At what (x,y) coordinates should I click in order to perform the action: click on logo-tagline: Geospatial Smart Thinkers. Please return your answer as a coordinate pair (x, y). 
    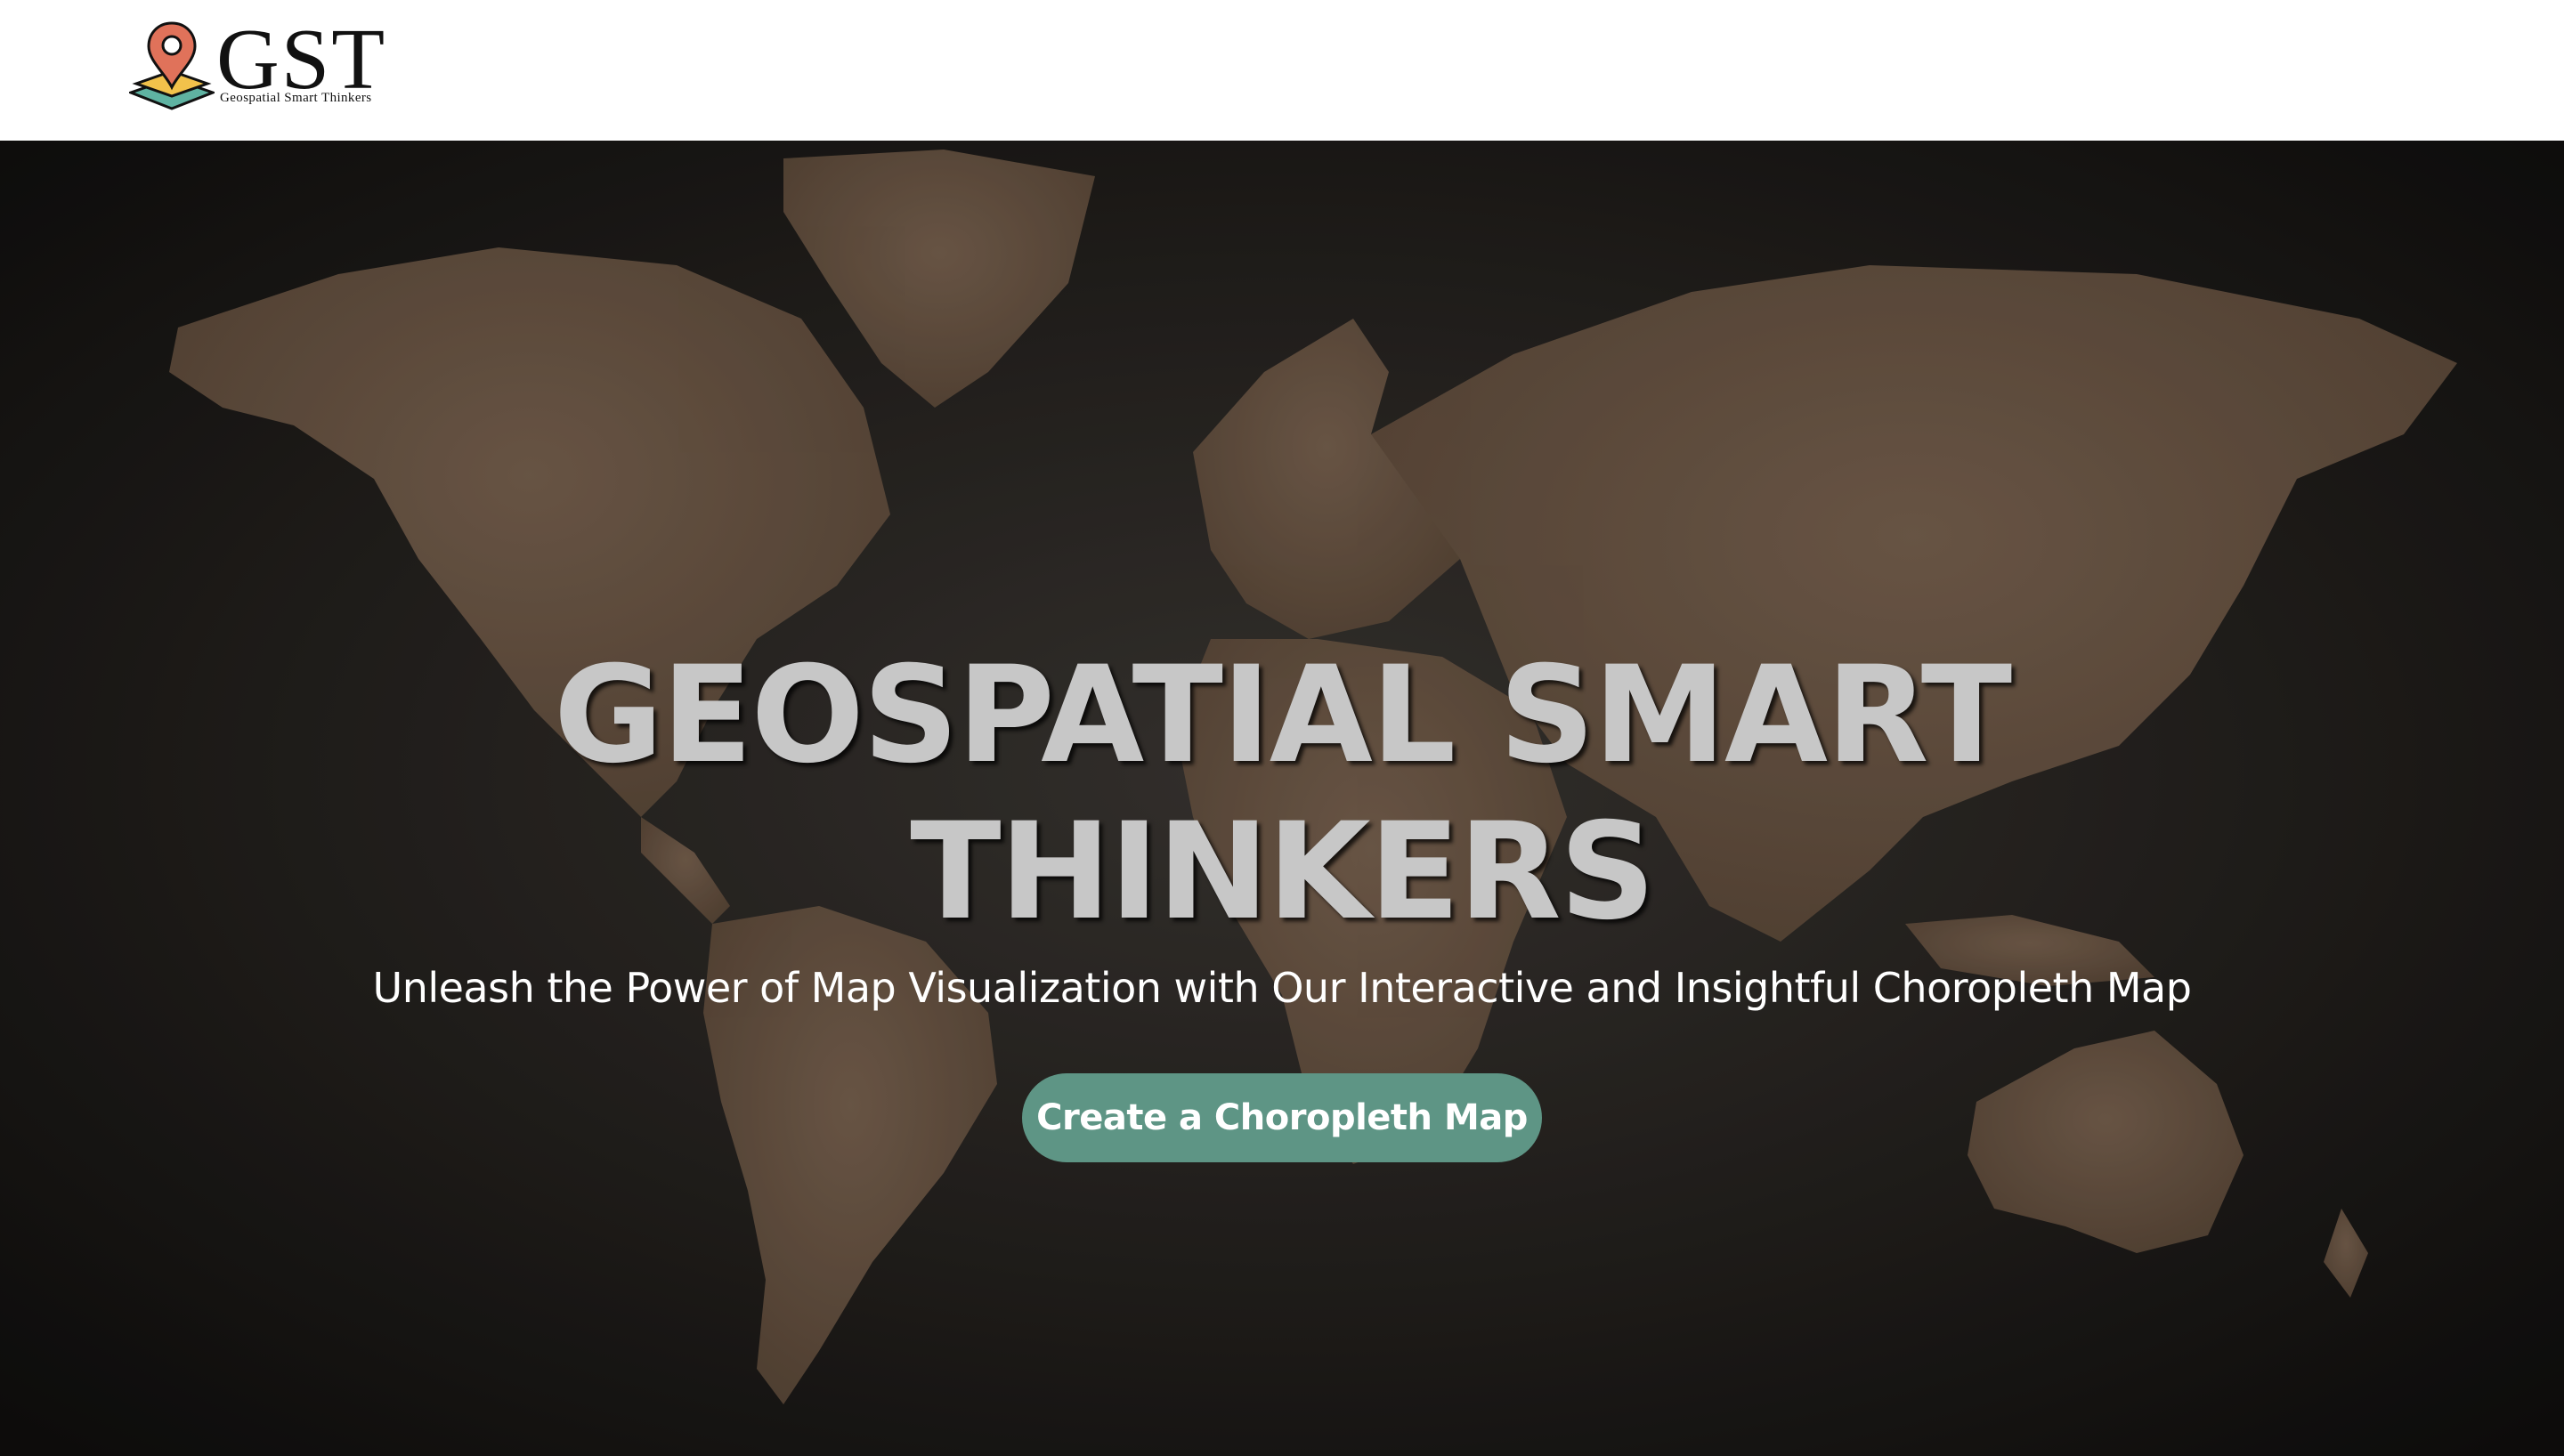
    Looking at the image, I should click on (296, 98).